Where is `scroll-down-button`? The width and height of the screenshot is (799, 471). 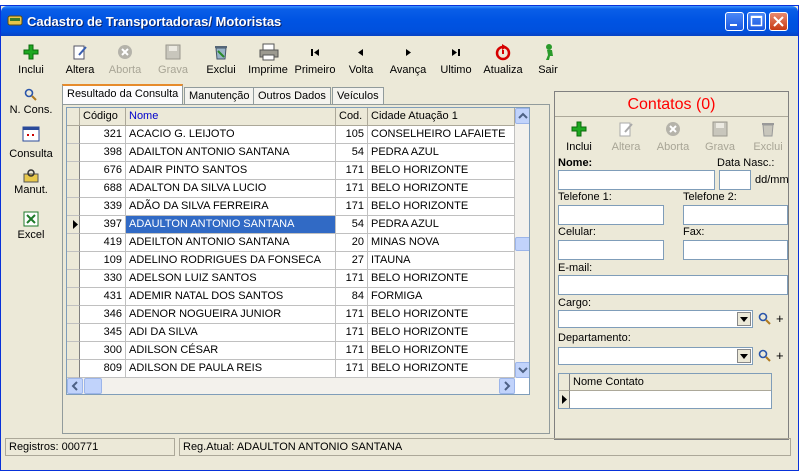 scroll-down-button is located at coordinates (522, 370).